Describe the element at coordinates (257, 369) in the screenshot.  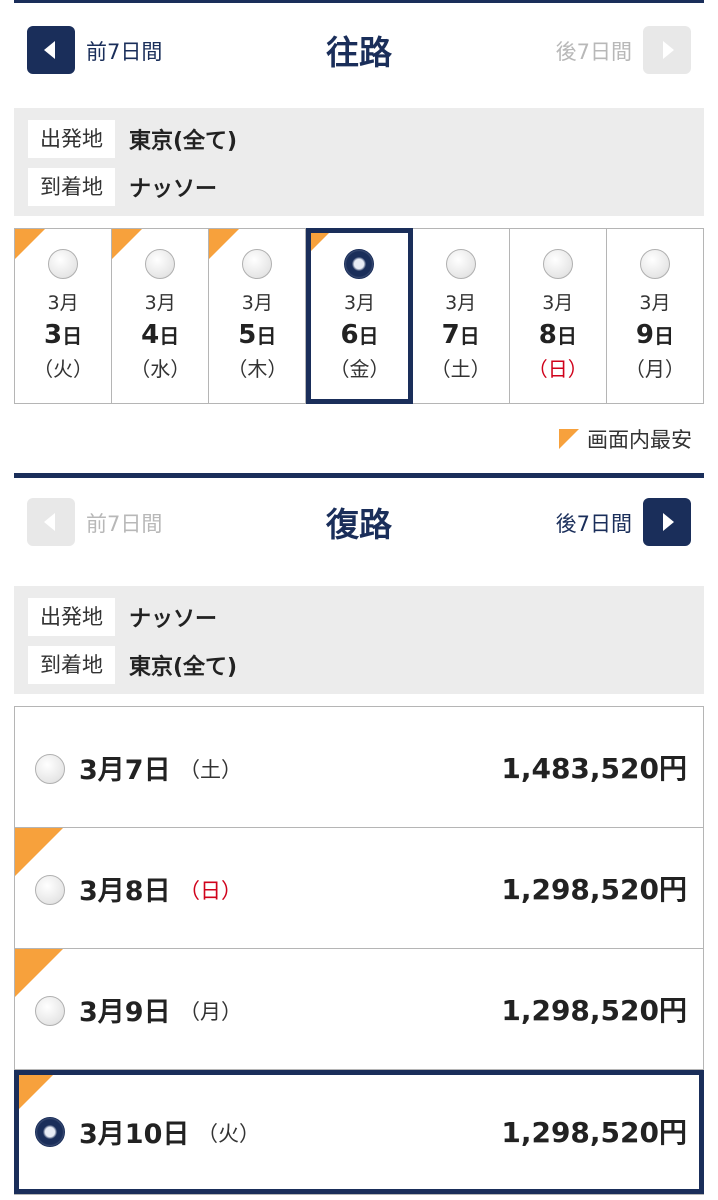
I see `day-weekday: （木）` at that location.